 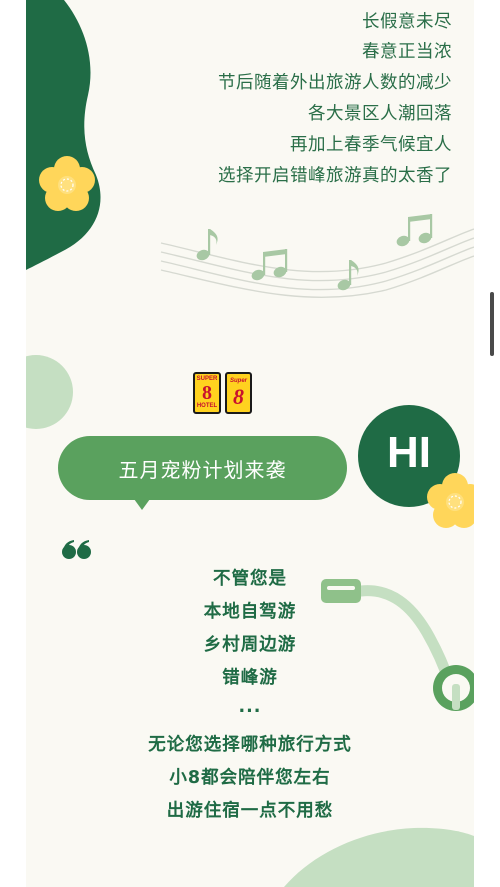 What do you see at coordinates (250, 745) in the screenshot?
I see `body-line: 无论您选择哪种旅行方式` at bounding box center [250, 745].